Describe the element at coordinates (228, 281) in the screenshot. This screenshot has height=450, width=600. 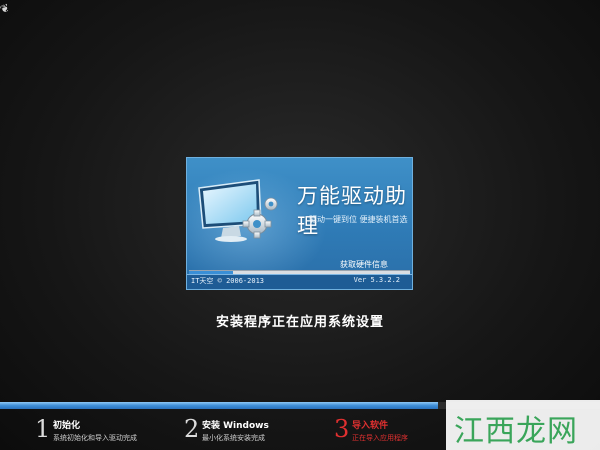
I see `copyright-text: IT天空 © 2006-2013` at that location.